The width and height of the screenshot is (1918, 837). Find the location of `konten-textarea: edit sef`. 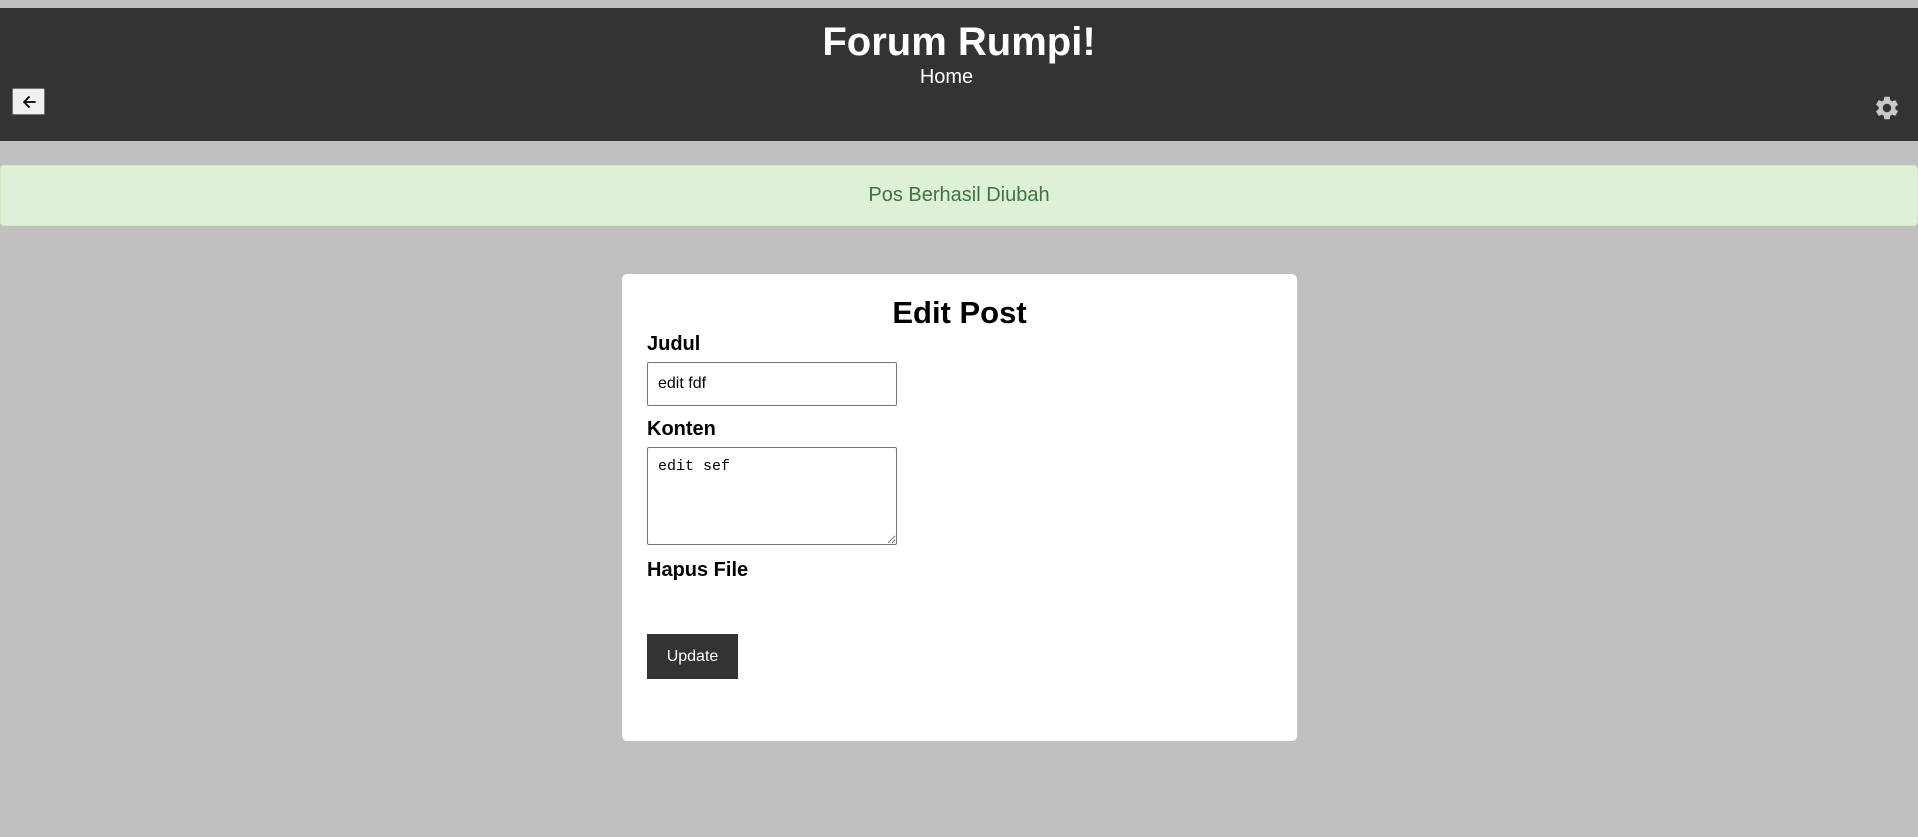

konten-textarea: edit sef is located at coordinates (772, 496).